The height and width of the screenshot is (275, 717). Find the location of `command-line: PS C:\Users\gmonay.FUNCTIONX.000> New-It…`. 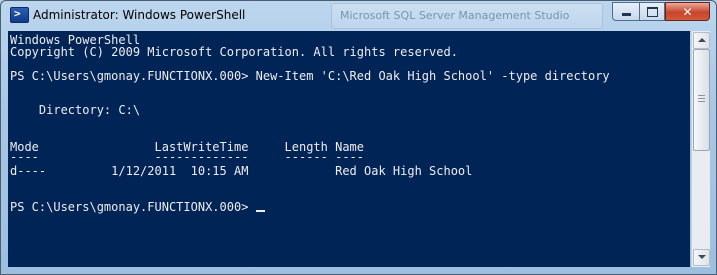

command-line: PS C:\Users\gmonay.FUNCTIONX.000> New-It… is located at coordinates (310, 76).